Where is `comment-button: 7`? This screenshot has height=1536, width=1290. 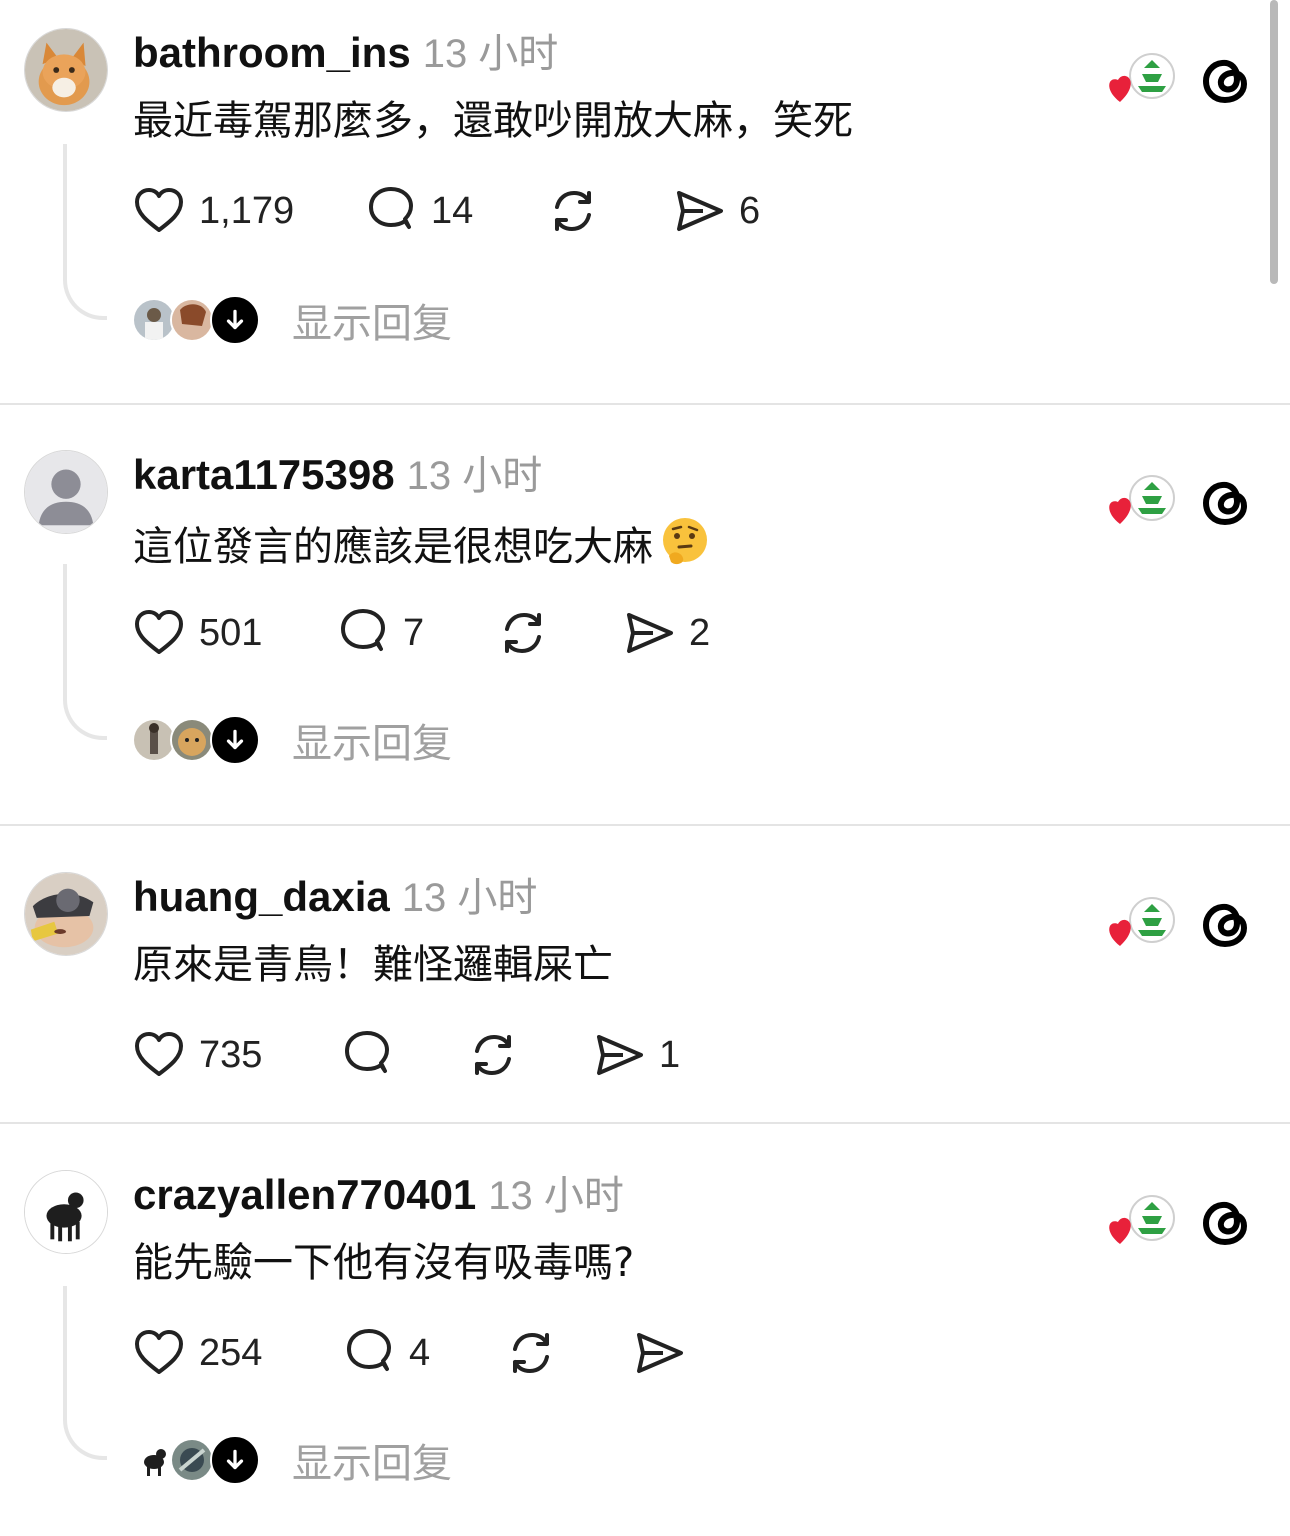 comment-button: 7 is located at coordinates (380, 633).